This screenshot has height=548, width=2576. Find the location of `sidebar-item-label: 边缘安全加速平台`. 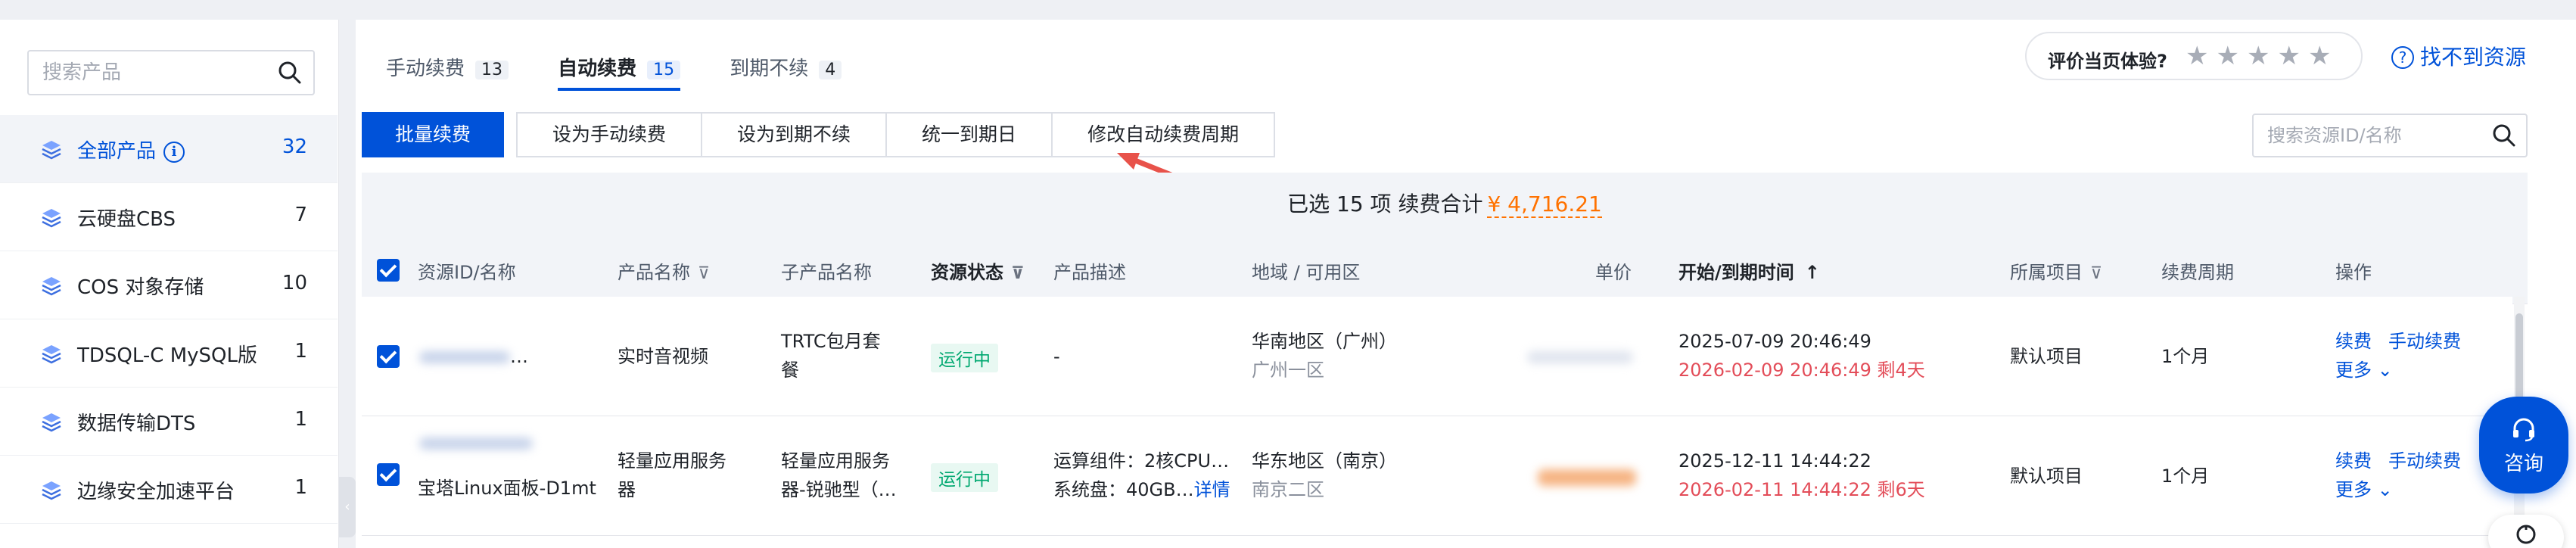

sidebar-item-label: 边缘安全加速平台 is located at coordinates (156, 492).